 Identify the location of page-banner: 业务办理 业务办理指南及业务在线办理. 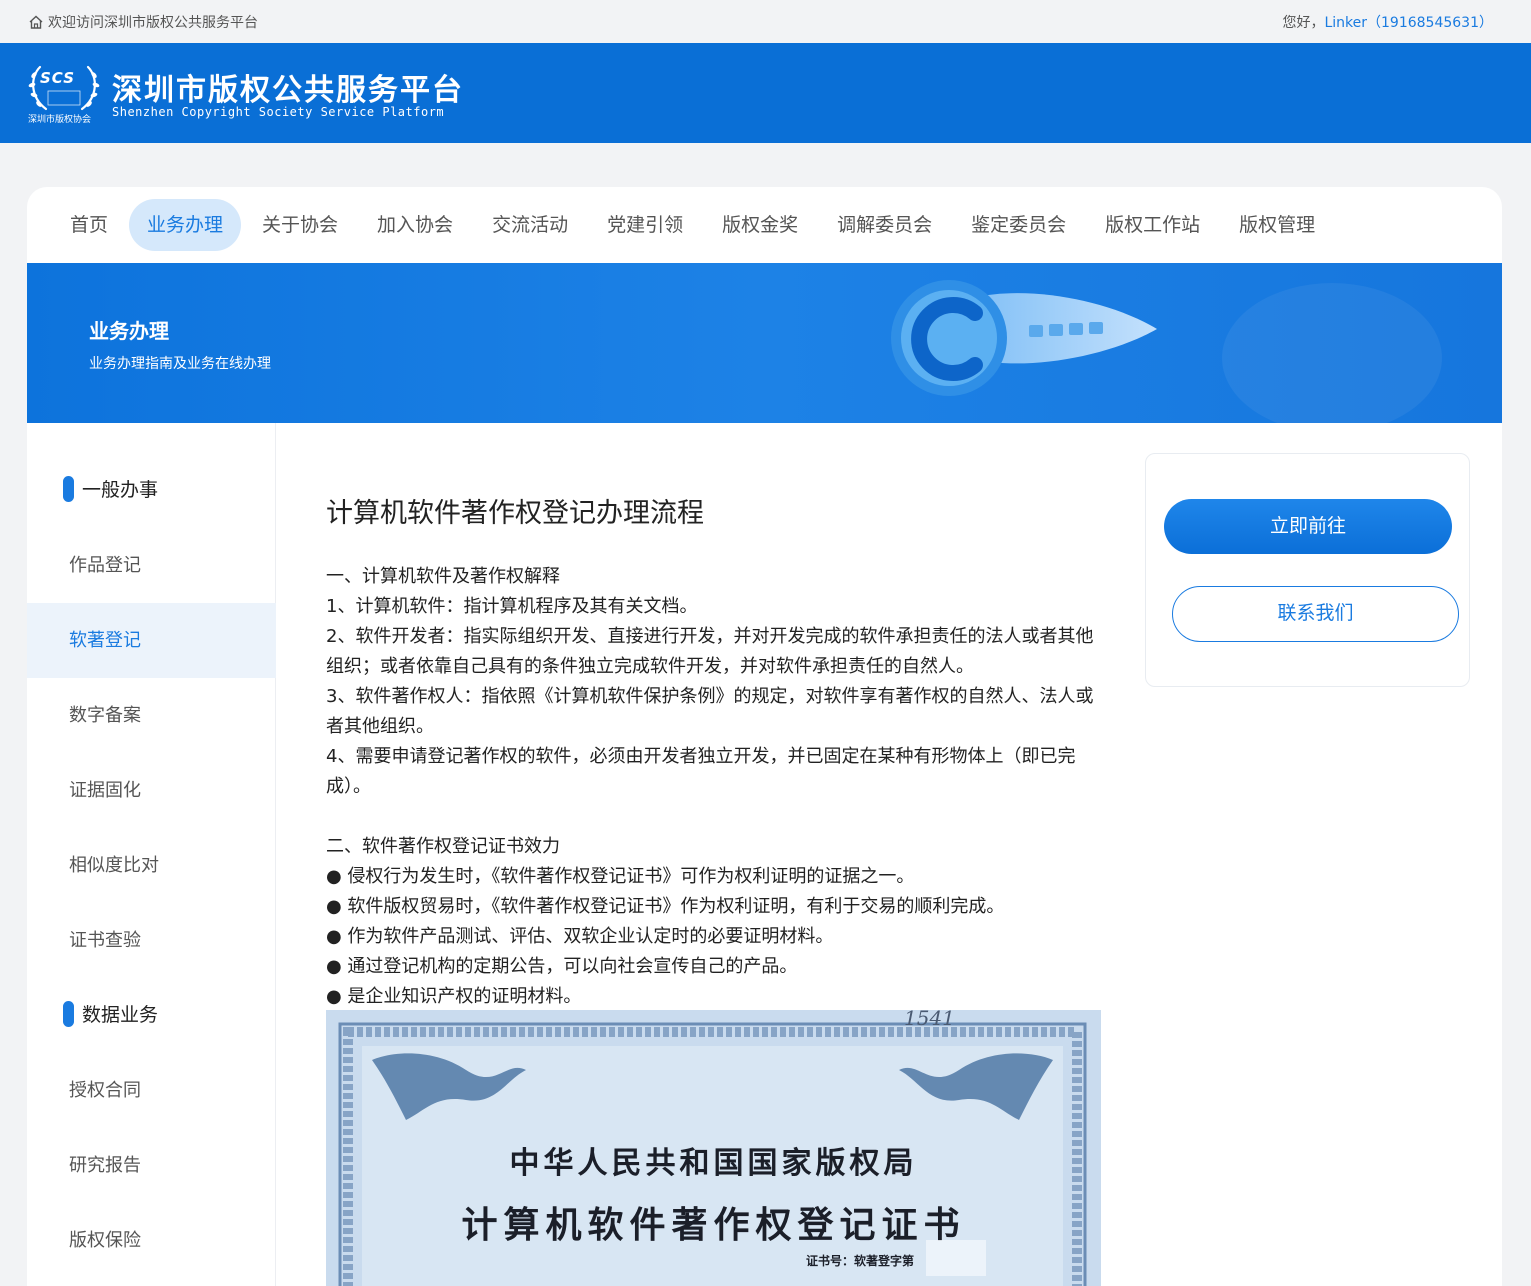
(764, 343).